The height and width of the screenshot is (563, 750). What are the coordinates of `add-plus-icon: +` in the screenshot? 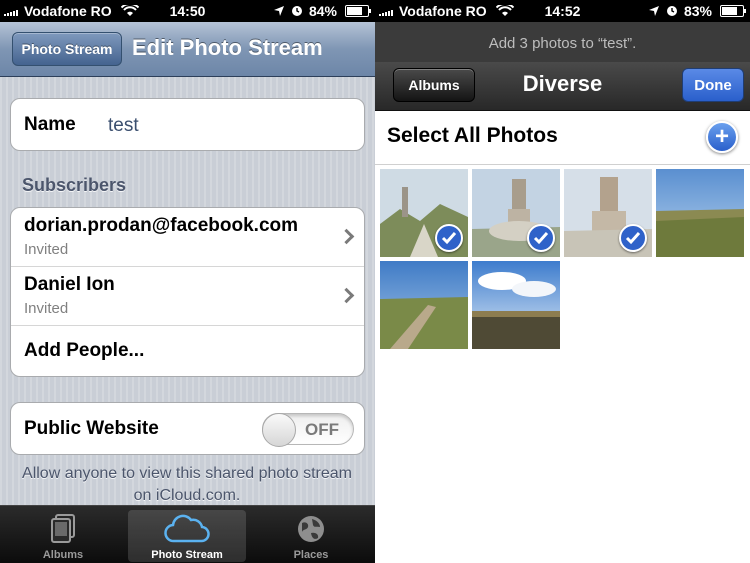 It's located at (722, 137).